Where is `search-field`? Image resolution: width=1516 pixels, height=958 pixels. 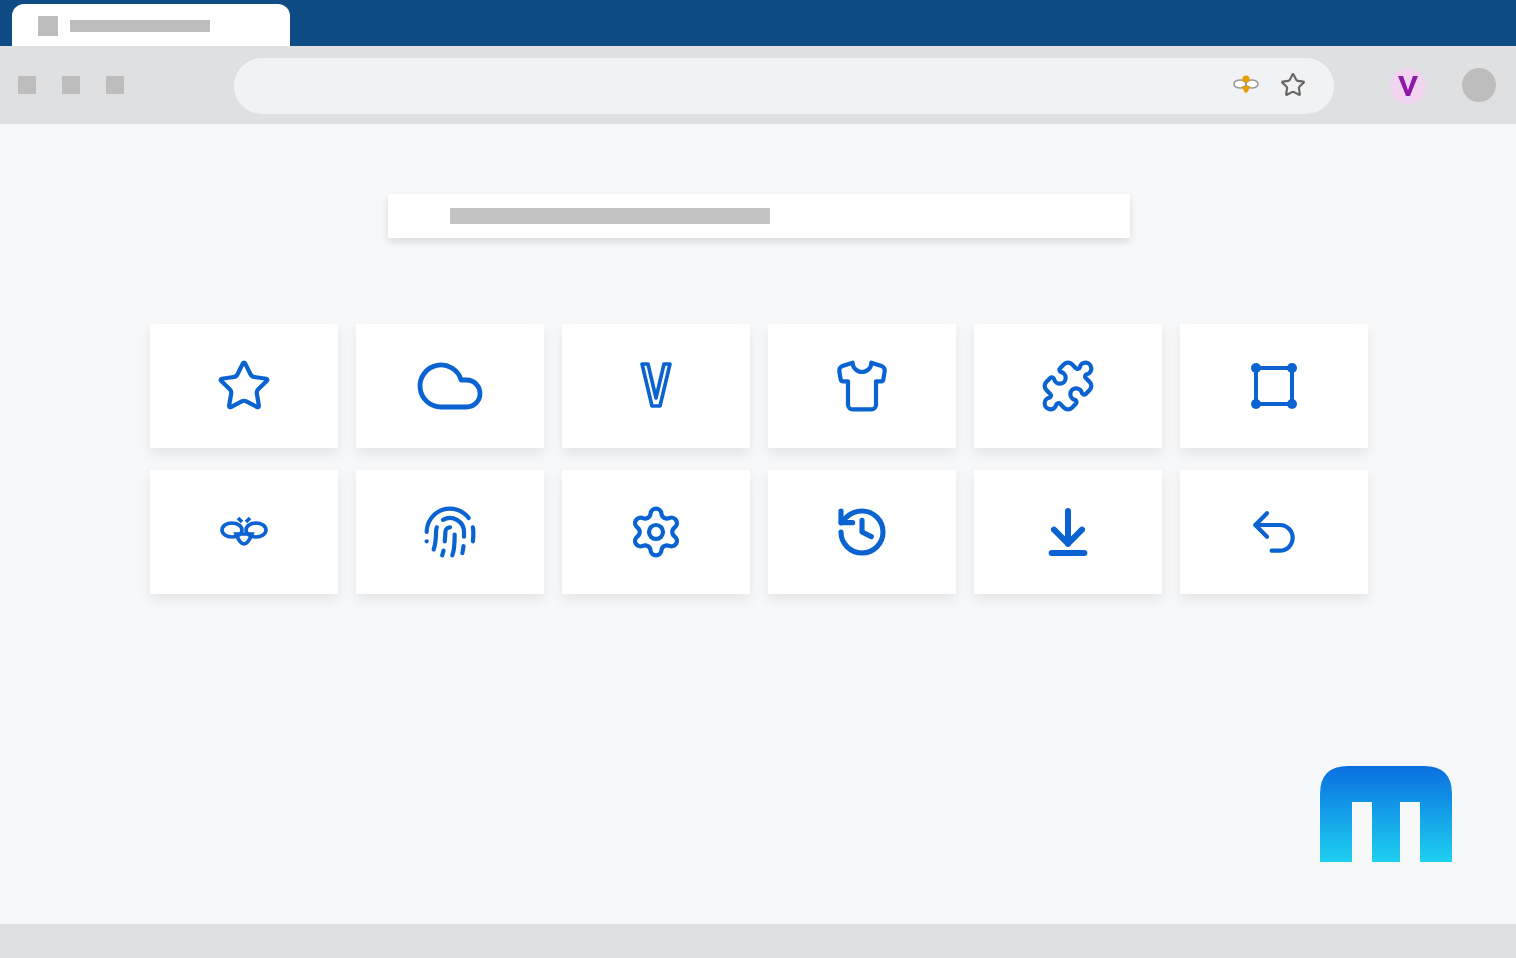
search-field is located at coordinates (758, 216).